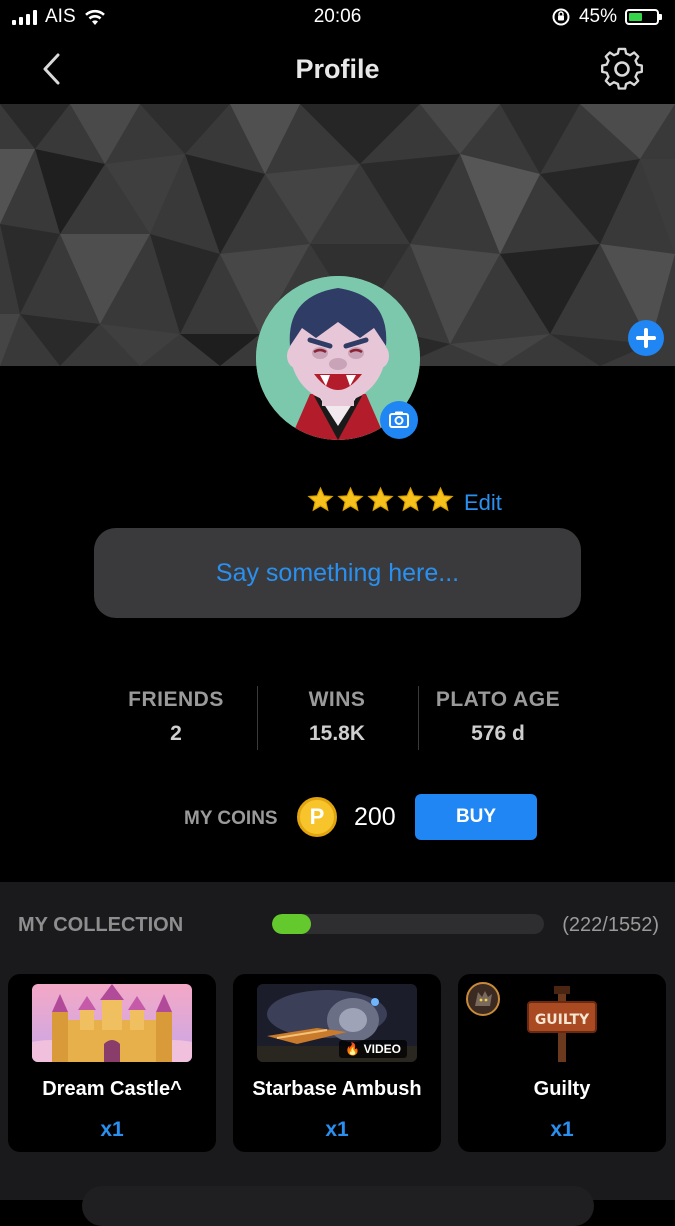 The image size is (675, 1226). What do you see at coordinates (622, 69) in the screenshot?
I see `settings-gear-icon` at bounding box center [622, 69].